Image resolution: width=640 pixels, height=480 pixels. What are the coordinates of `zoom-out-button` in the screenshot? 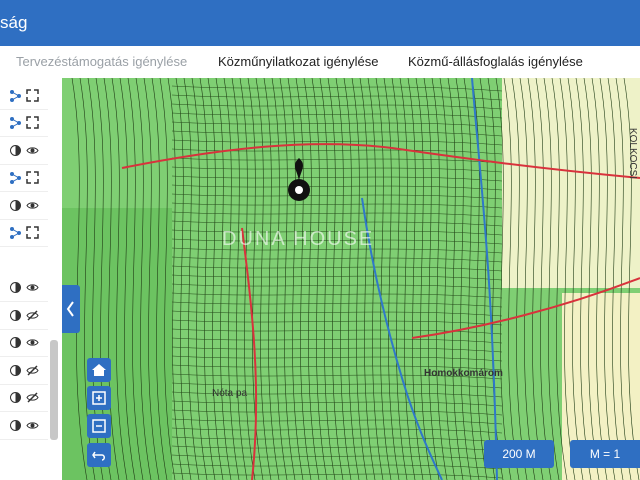 It's located at (99, 426).